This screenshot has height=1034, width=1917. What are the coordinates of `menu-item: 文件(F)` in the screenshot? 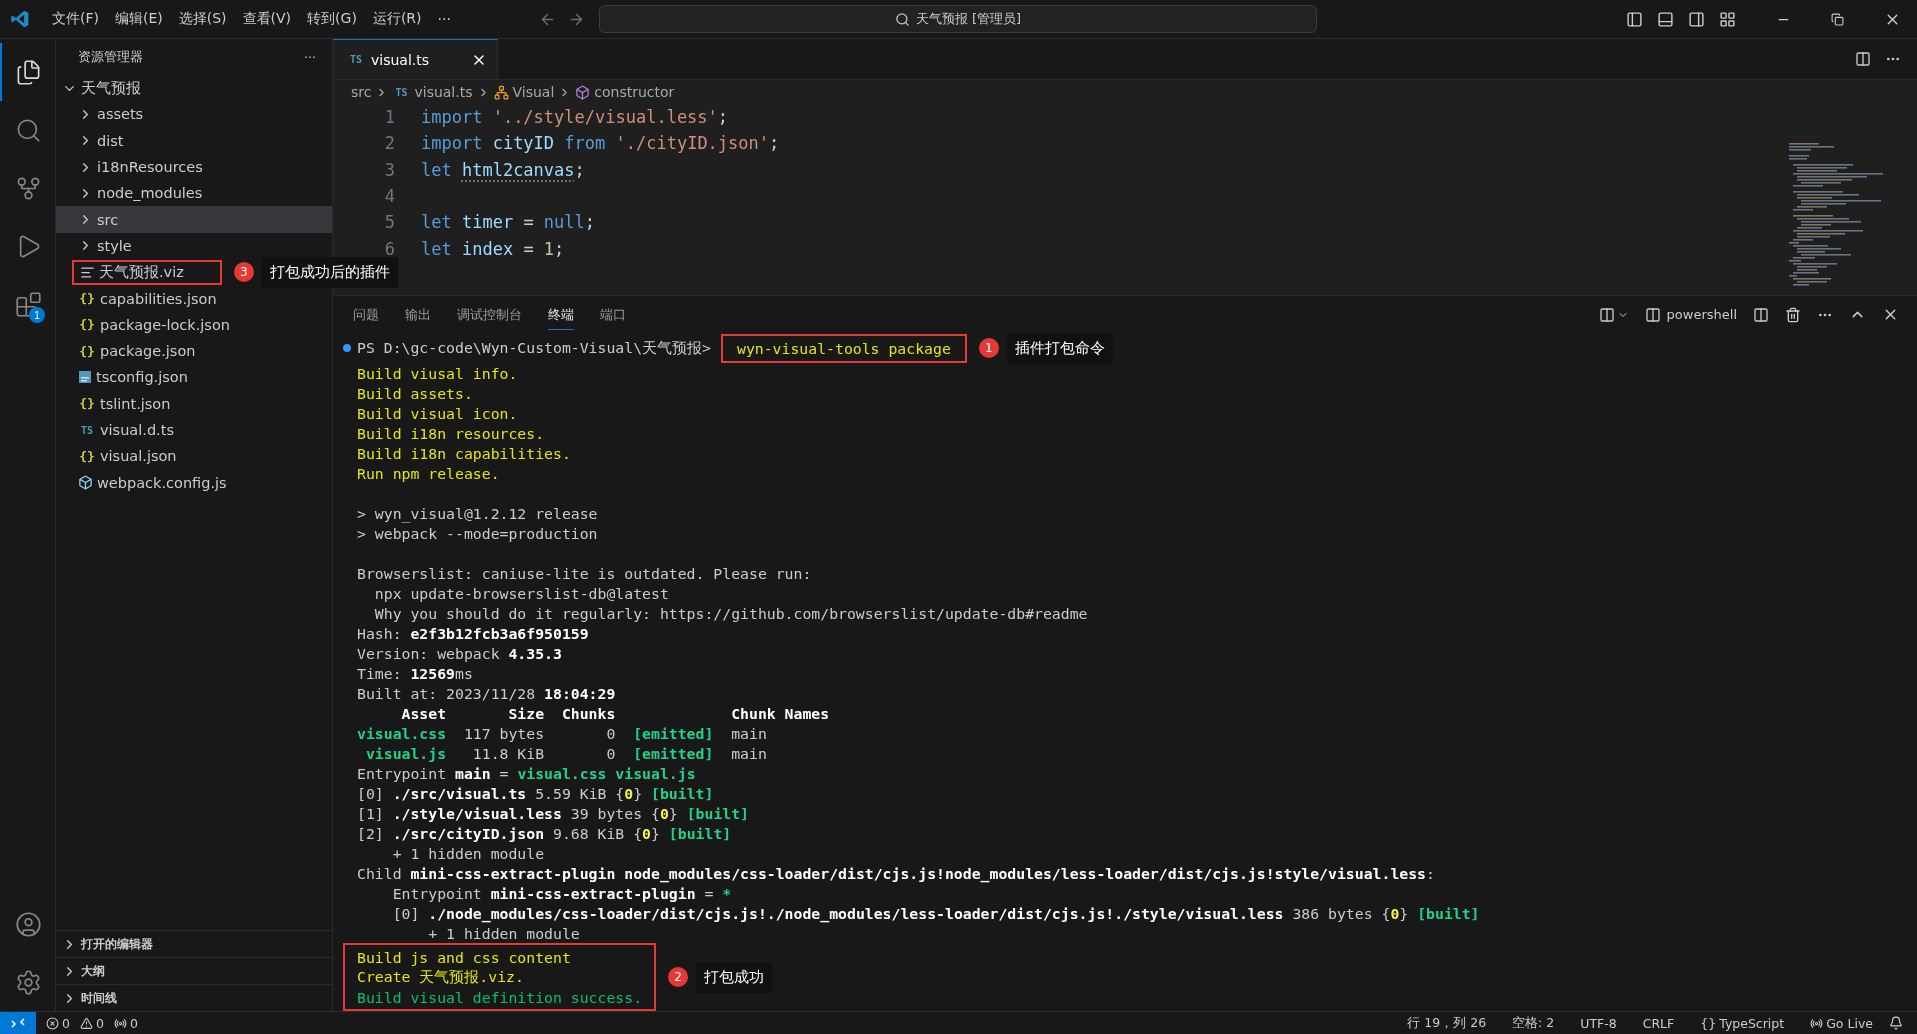 It's located at (75, 19).